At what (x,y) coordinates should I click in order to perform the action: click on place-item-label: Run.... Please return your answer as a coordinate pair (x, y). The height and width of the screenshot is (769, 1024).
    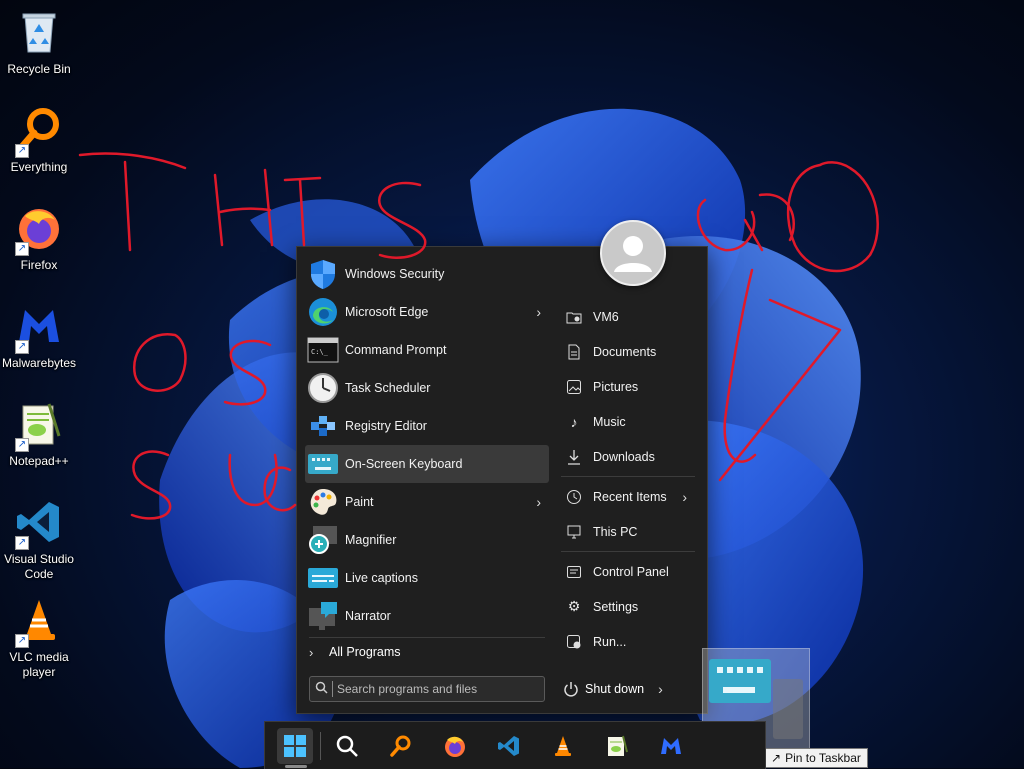
    Looking at the image, I should click on (610, 641).